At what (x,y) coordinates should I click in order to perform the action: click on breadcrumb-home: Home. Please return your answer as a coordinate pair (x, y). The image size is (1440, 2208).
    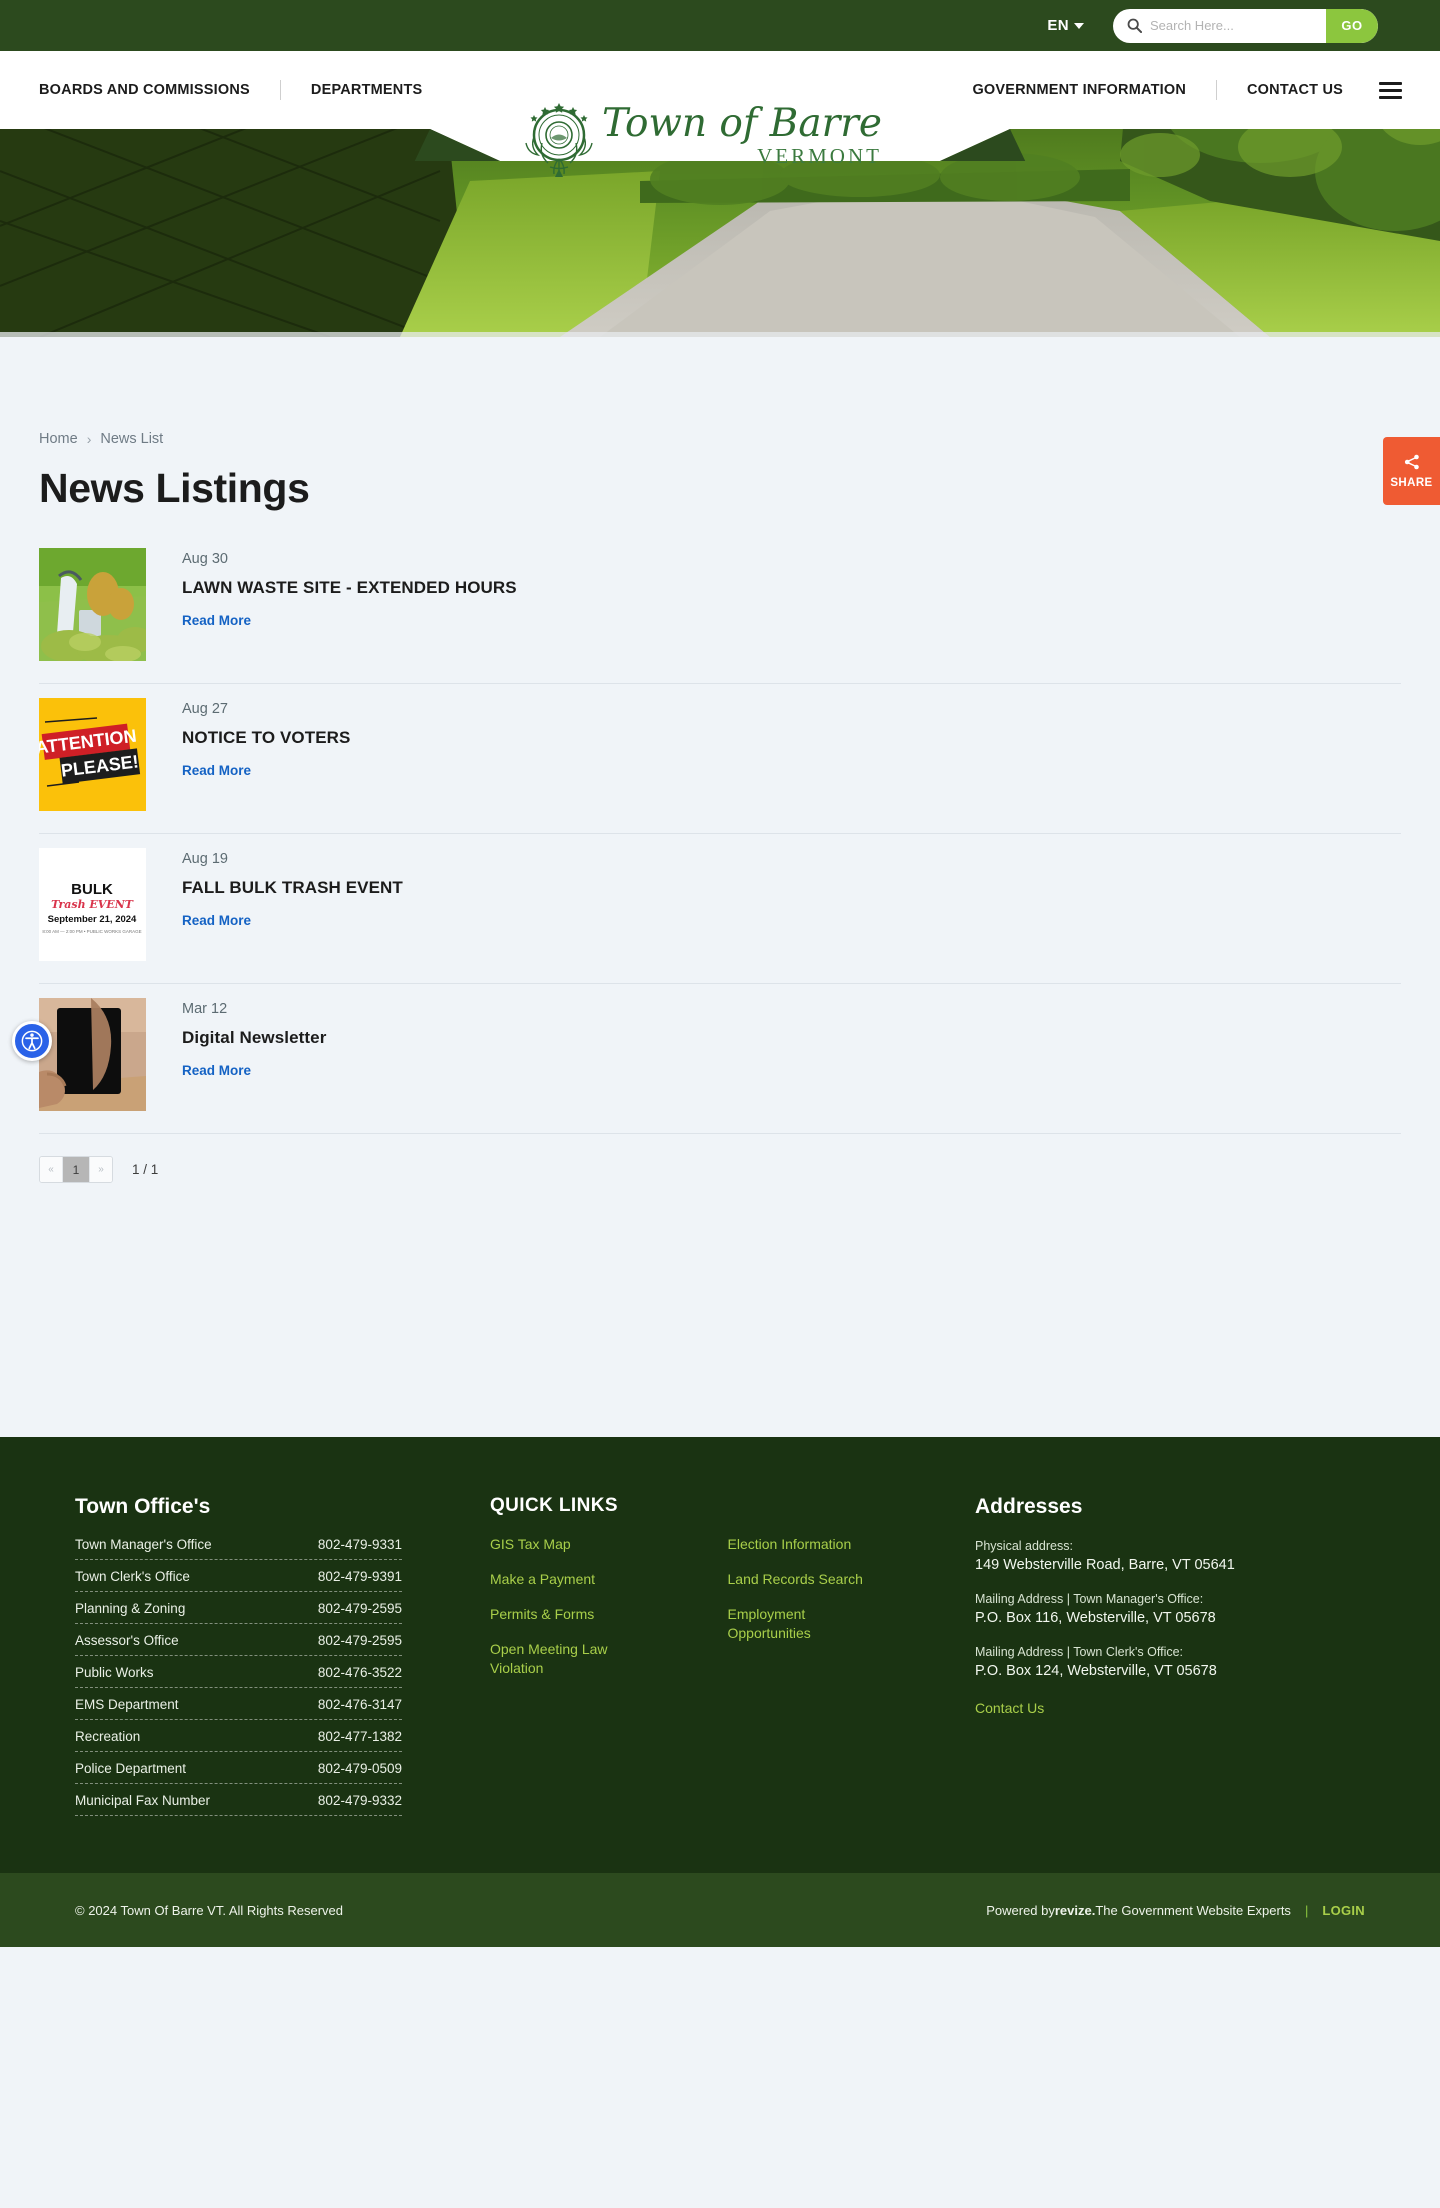
    Looking at the image, I should click on (58, 439).